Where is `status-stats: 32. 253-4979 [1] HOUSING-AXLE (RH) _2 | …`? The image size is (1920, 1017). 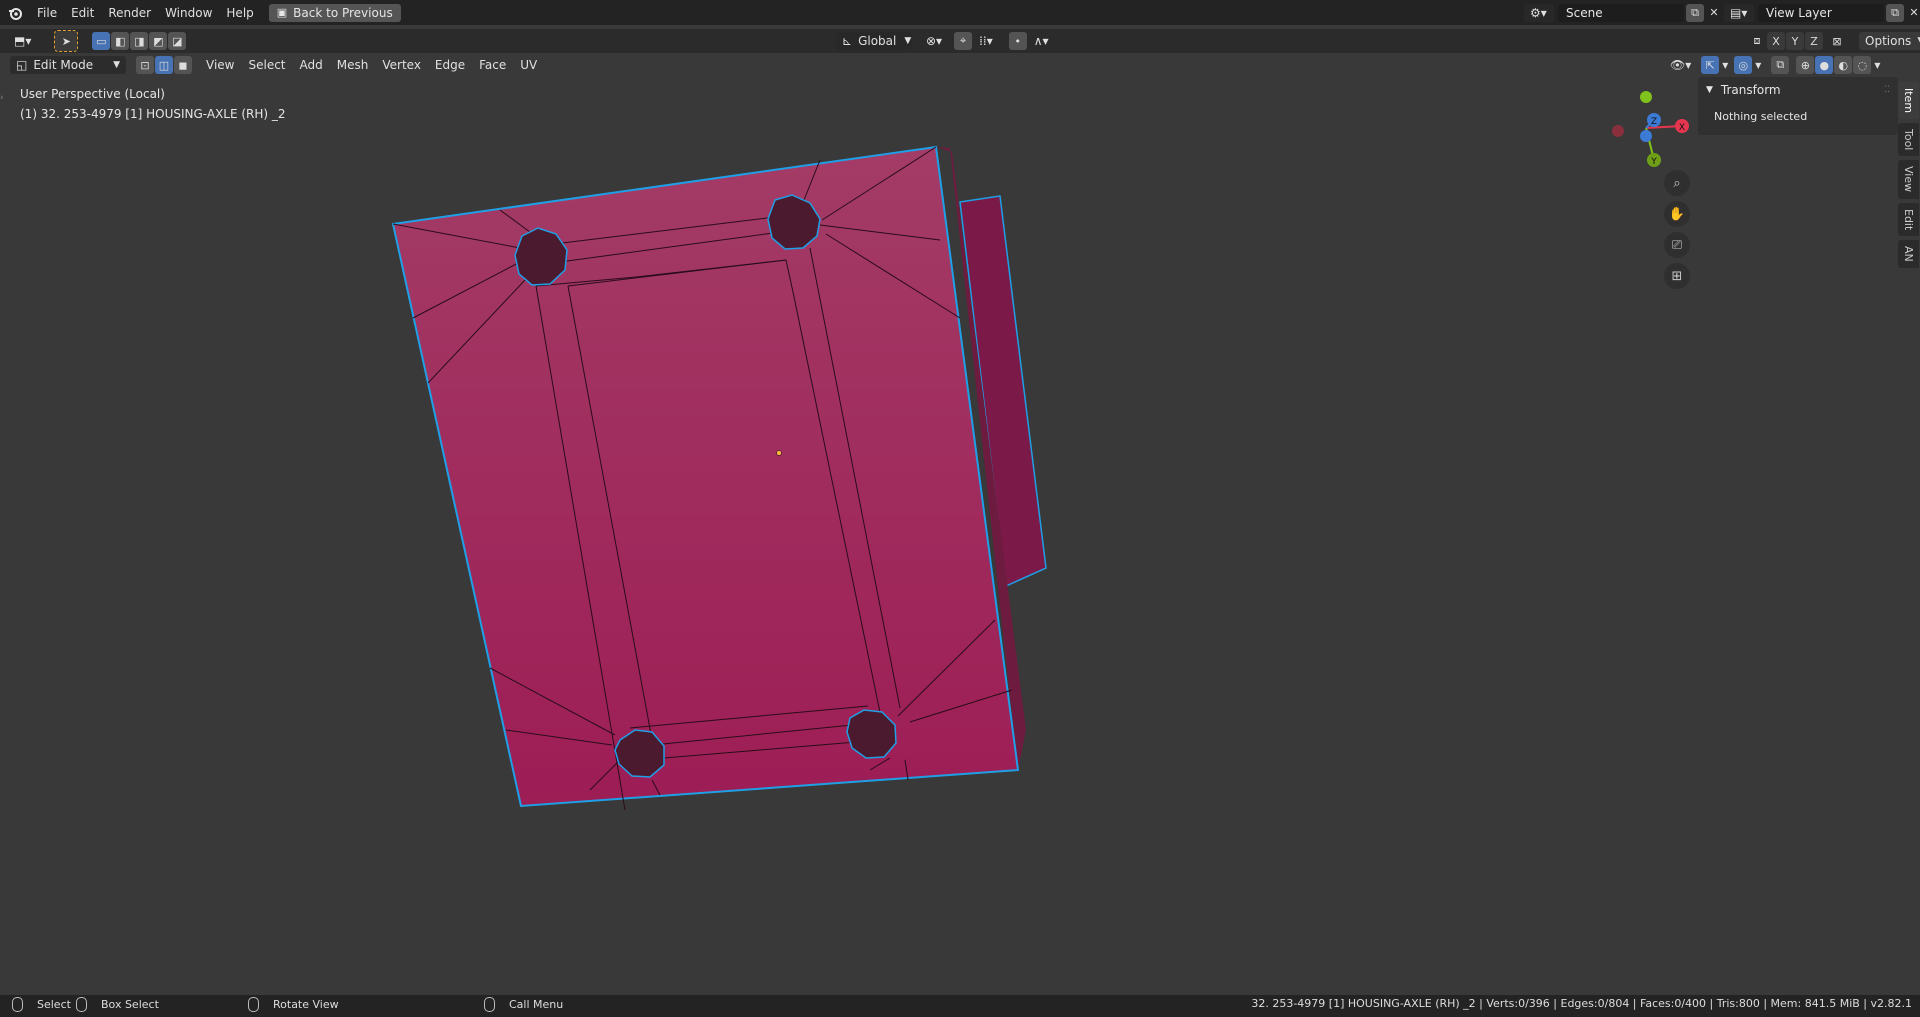
status-stats: 32. 253-4979 [1] HOUSING-AXLE (RH) _2 | … is located at coordinates (1581, 1003).